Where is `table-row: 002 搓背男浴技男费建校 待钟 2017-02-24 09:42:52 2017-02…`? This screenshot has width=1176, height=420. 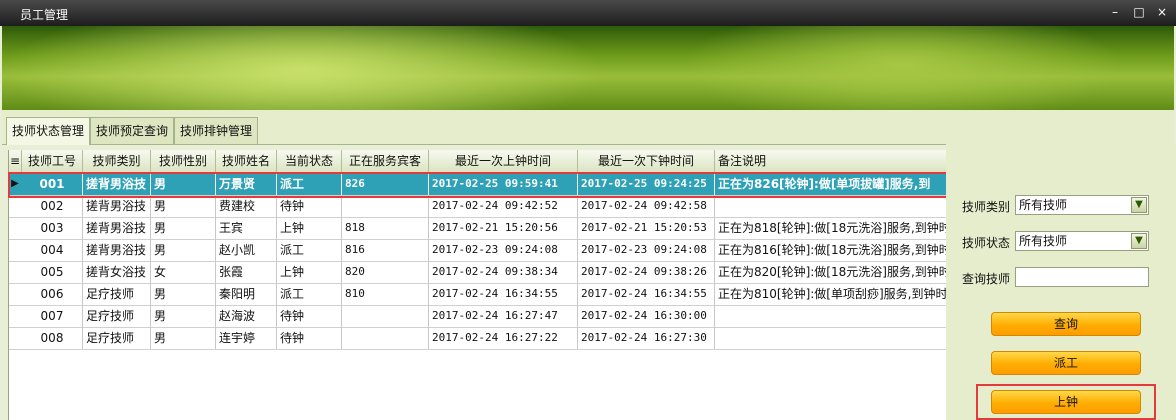
table-row: 002 搓背男浴技男费建校 待钟 2017-02-24 09:42:52 2017-02… is located at coordinates (478, 206).